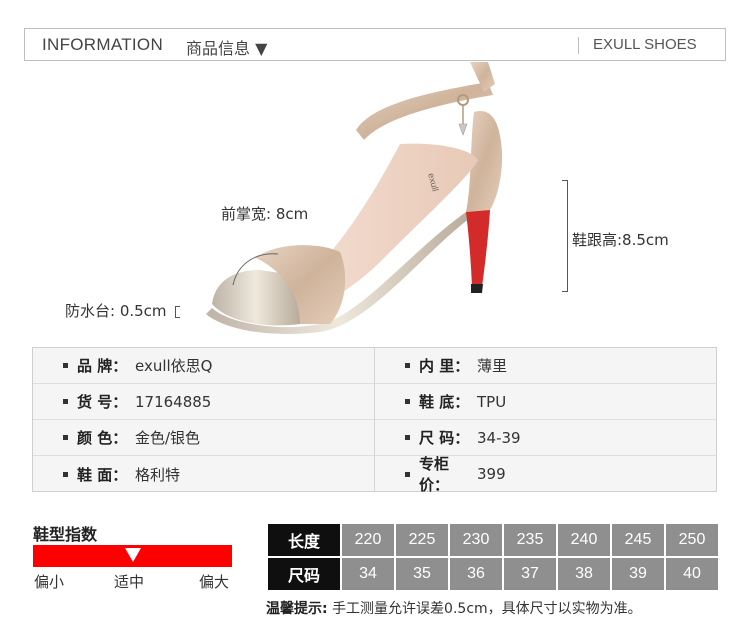 Image resolution: width=750 pixels, height=642 pixels. I want to click on tip-label: 温馨提示:, so click(297, 609).